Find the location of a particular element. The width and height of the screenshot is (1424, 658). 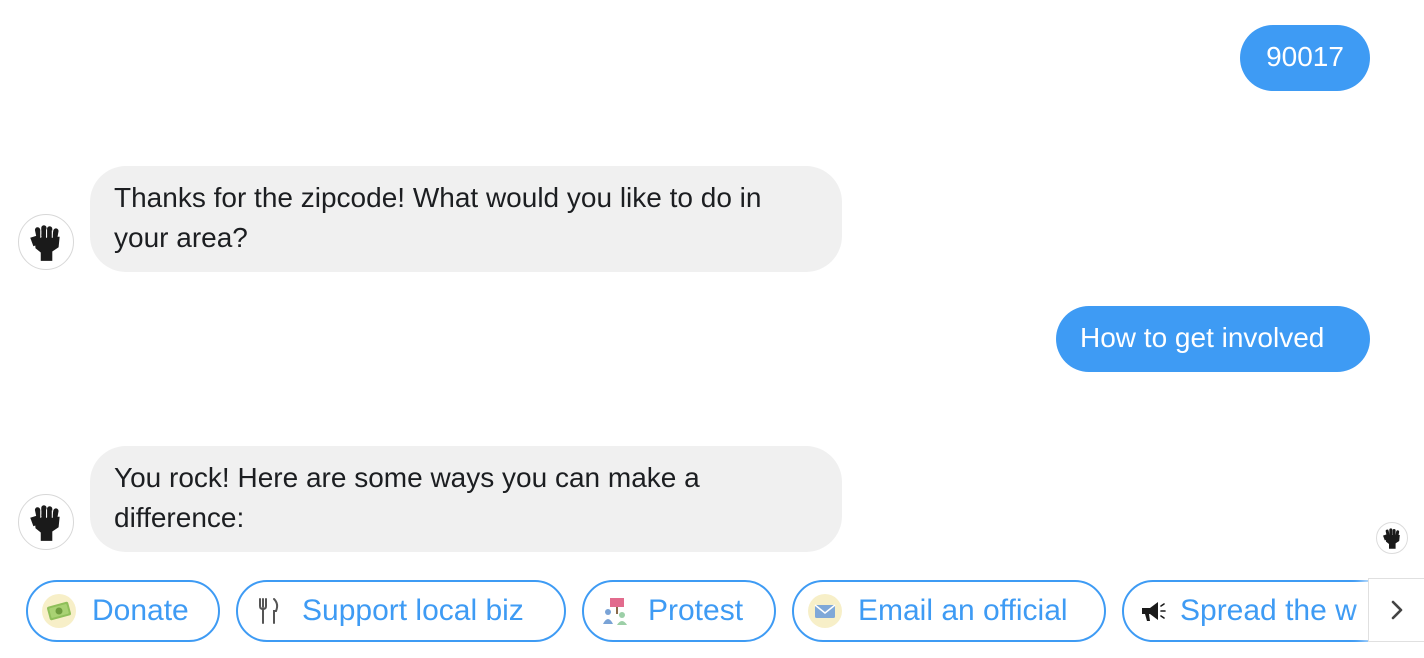

megaphone-icon is located at coordinates (1151, 611).